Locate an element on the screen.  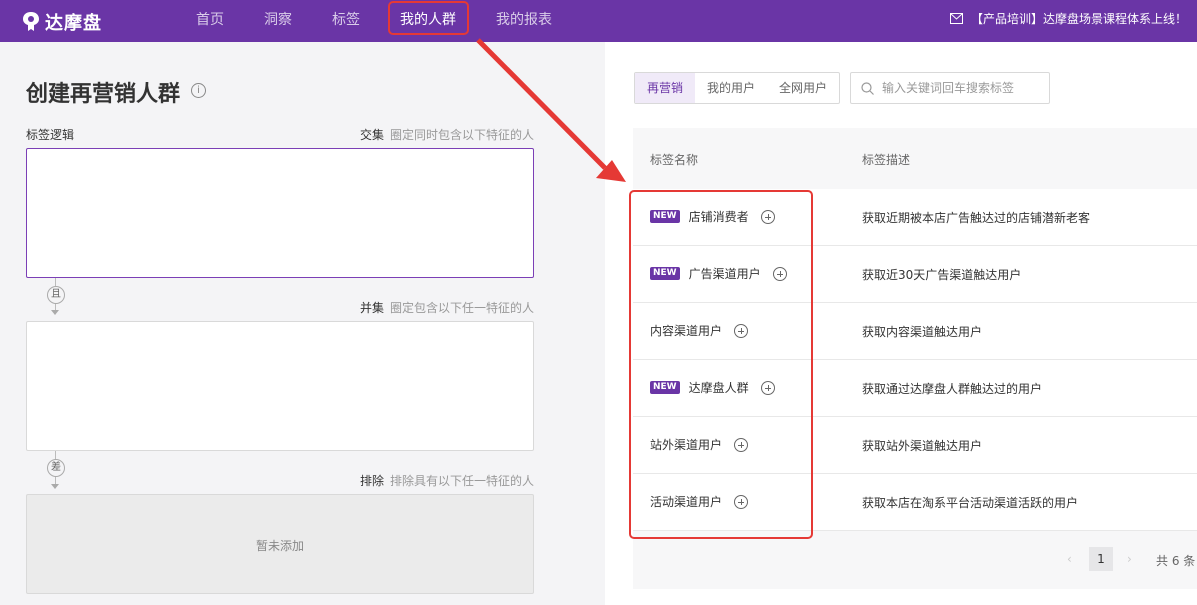
tag-name-cell: NEW 广告渠道用户 is located at coordinates (718, 273).